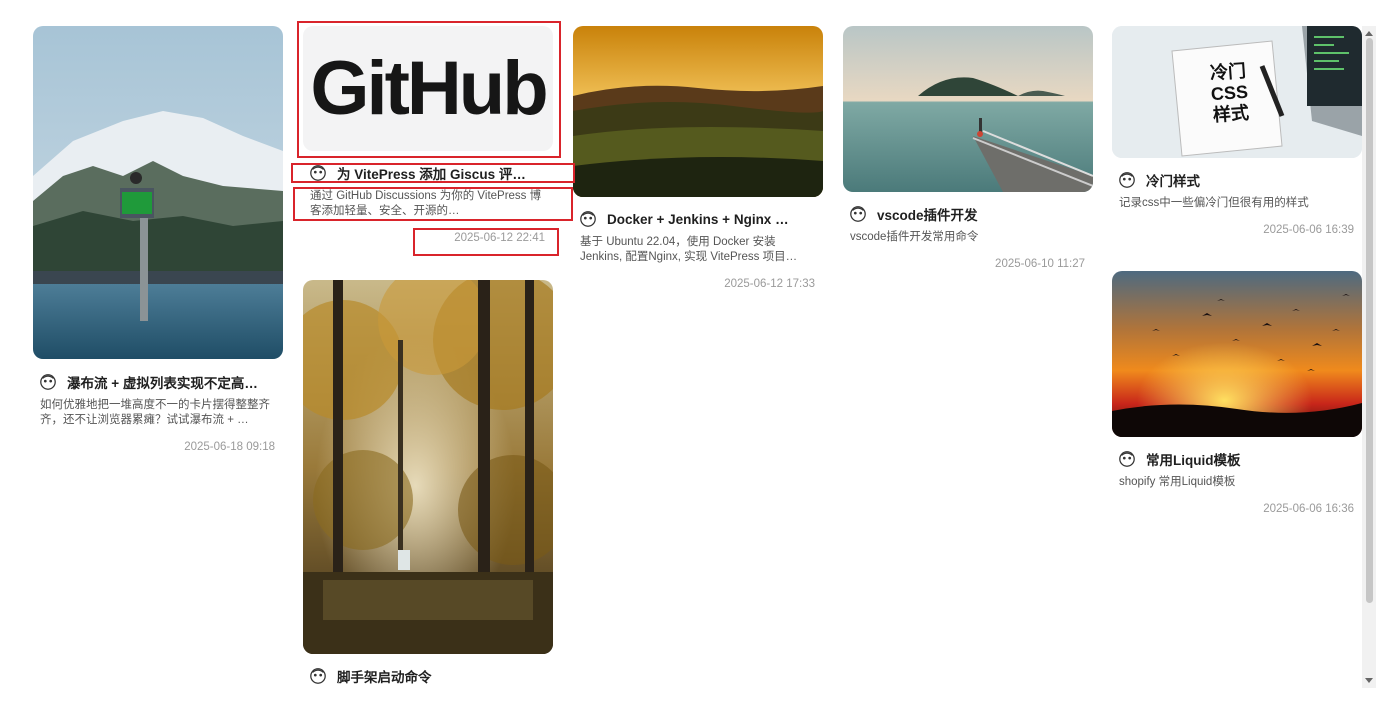 The image size is (1381, 727). What do you see at coordinates (499, 238) in the screenshot?
I see `post-date: 2025-06-12 22:41` at bounding box center [499, 238].